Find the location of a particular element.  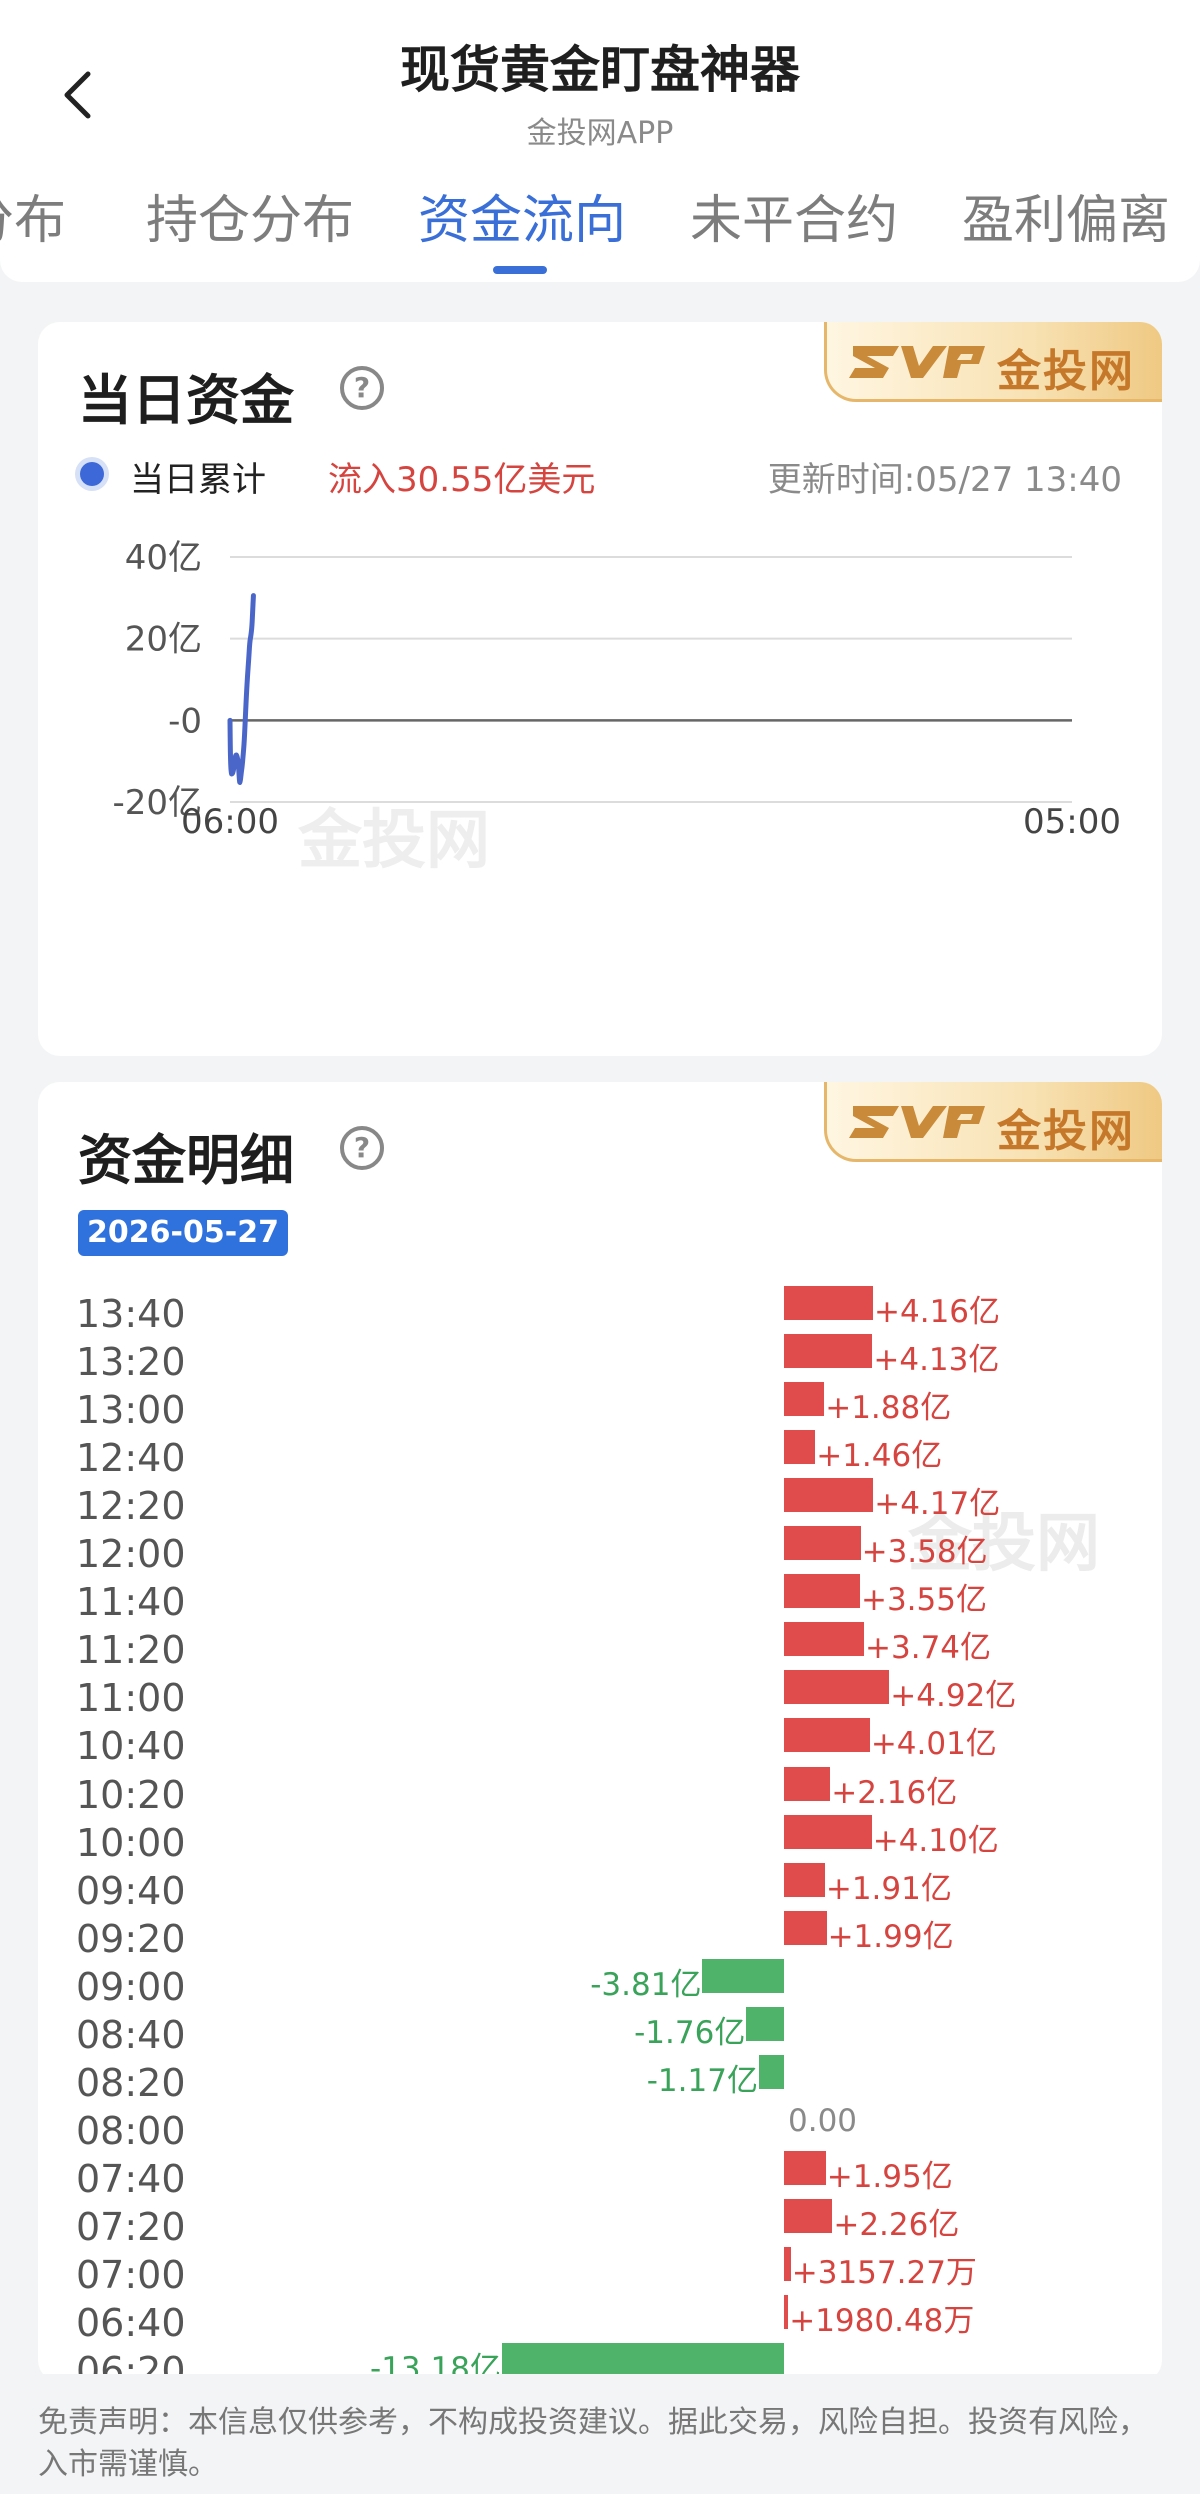

page-header: 现货黄金盯盘神器 金投网APP 分布 持仓分布 资金流向 未平合约 盈利偏离 is located at coordinates (600, 141).